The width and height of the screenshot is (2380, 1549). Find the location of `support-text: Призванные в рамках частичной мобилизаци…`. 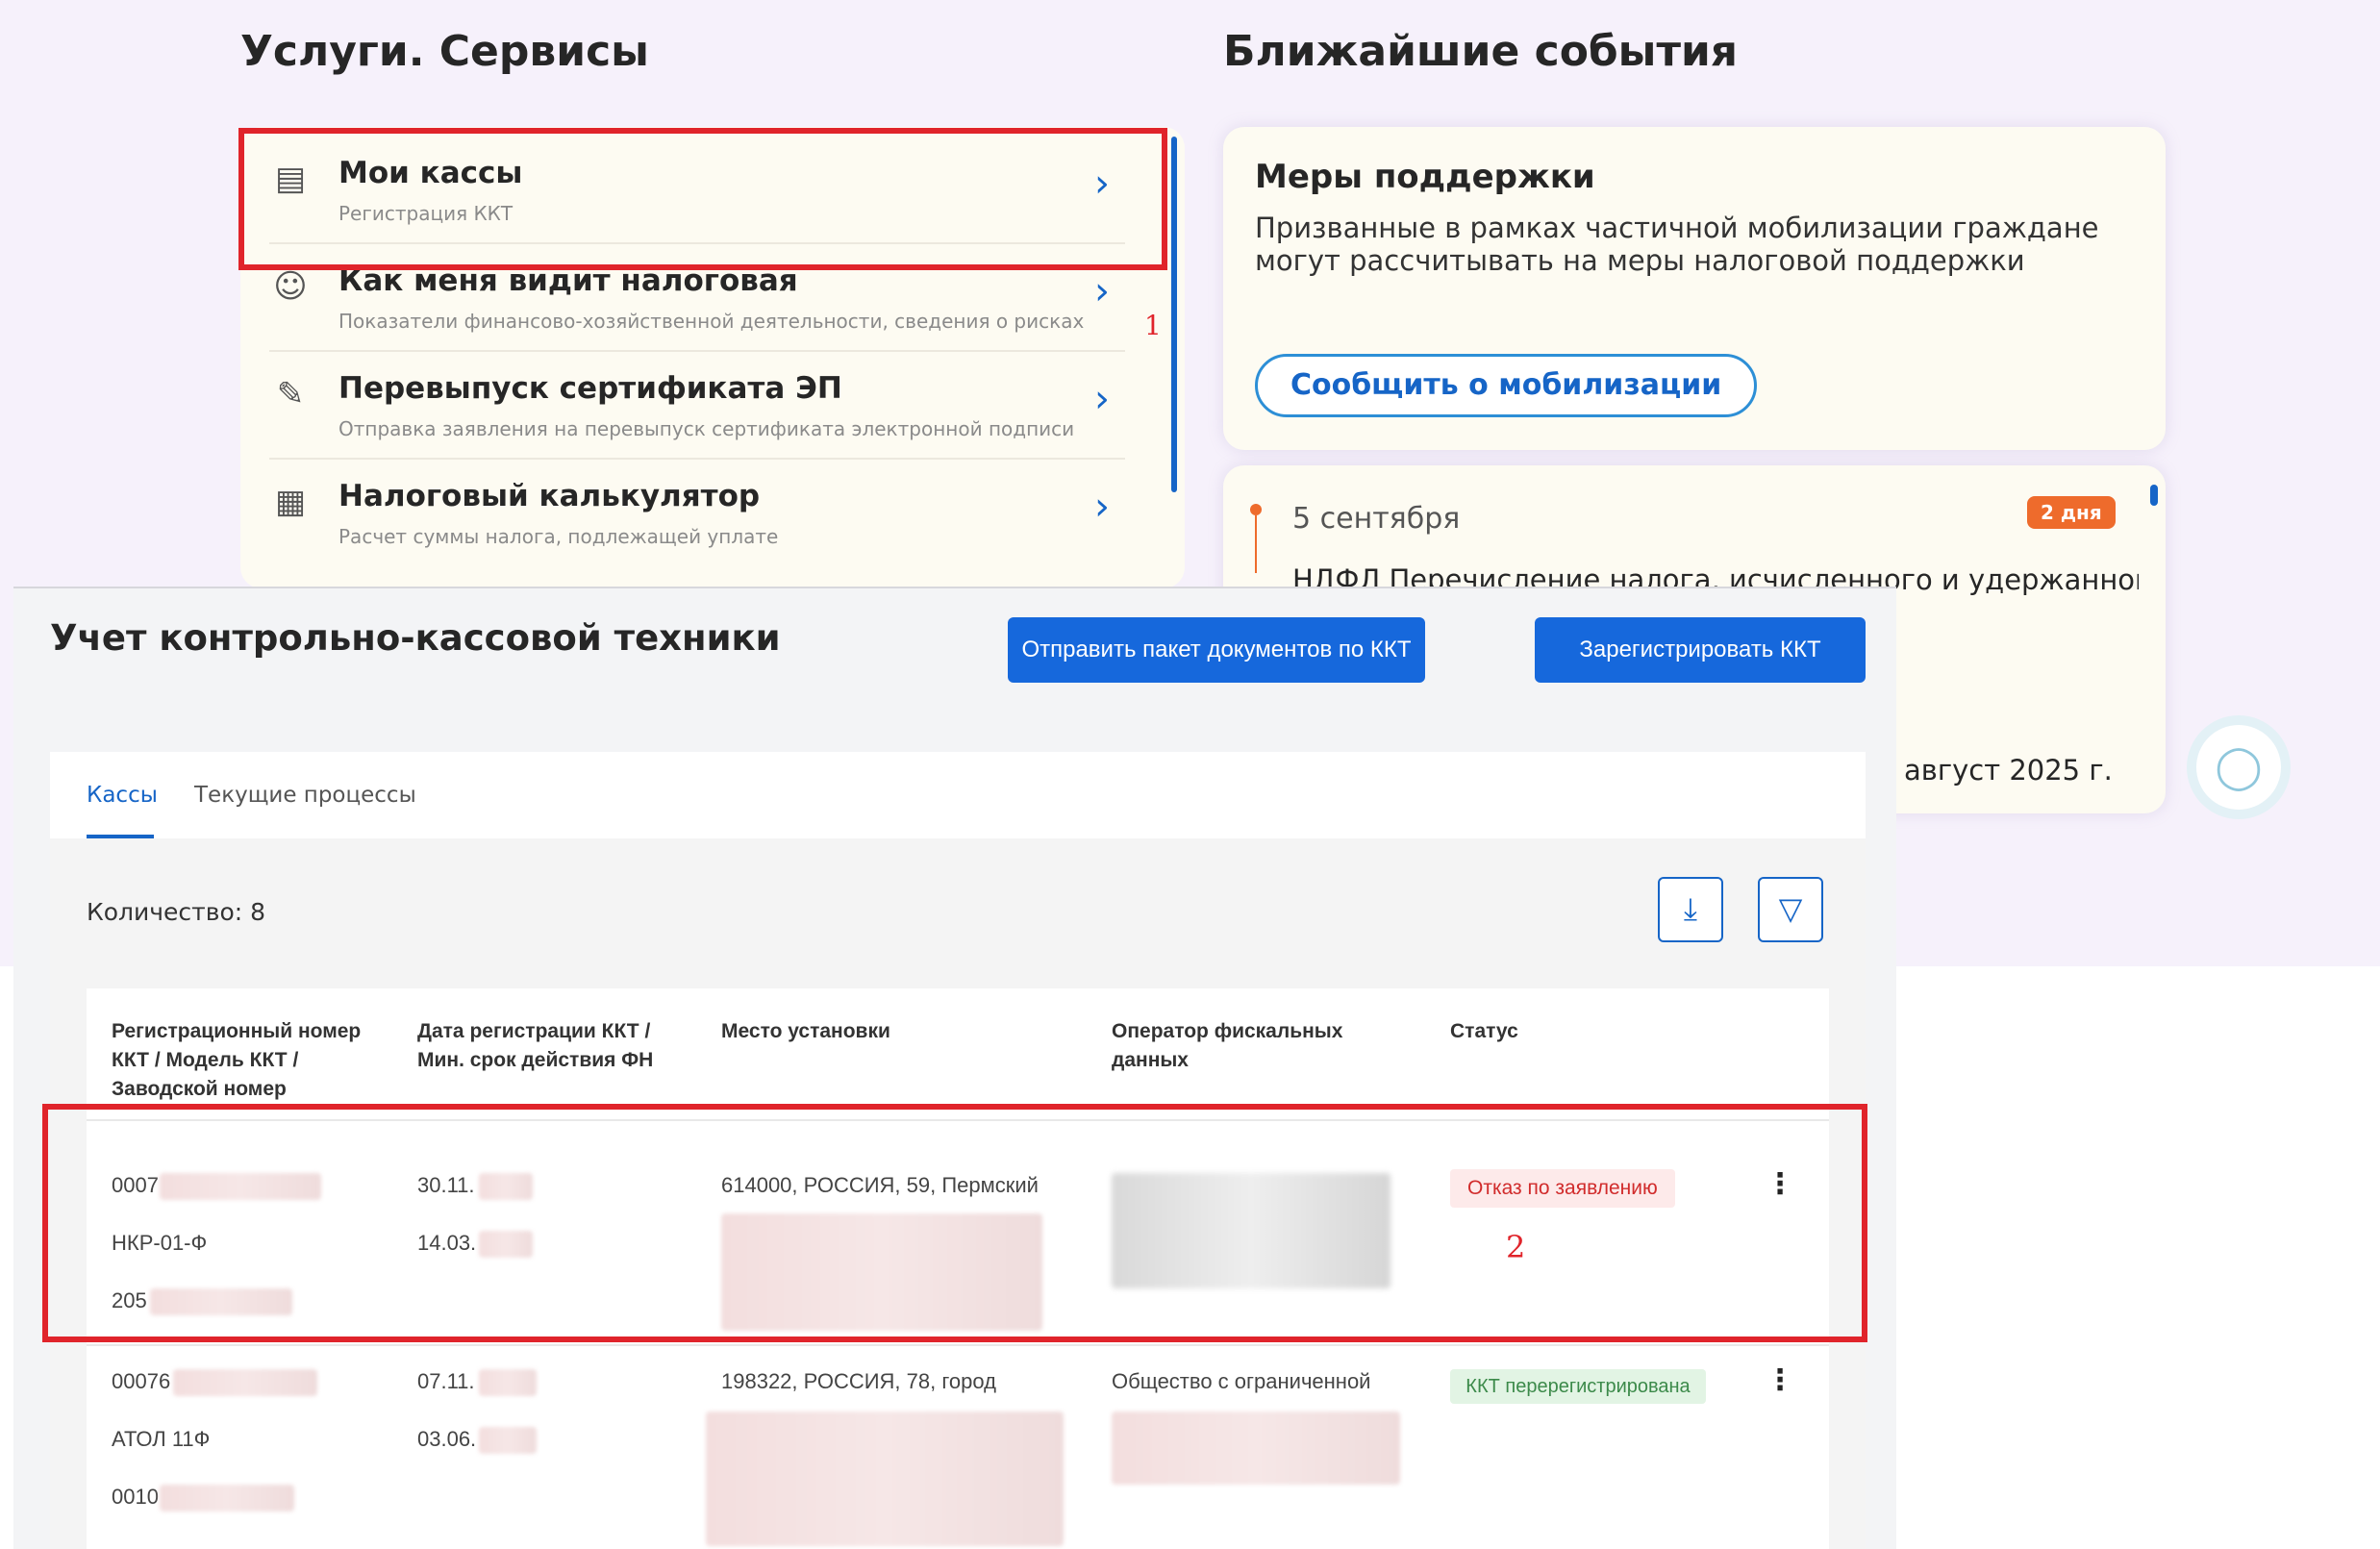

support-text: Призванные в рамках частичной мобилизаци… is located at coordinates (1677, 245).